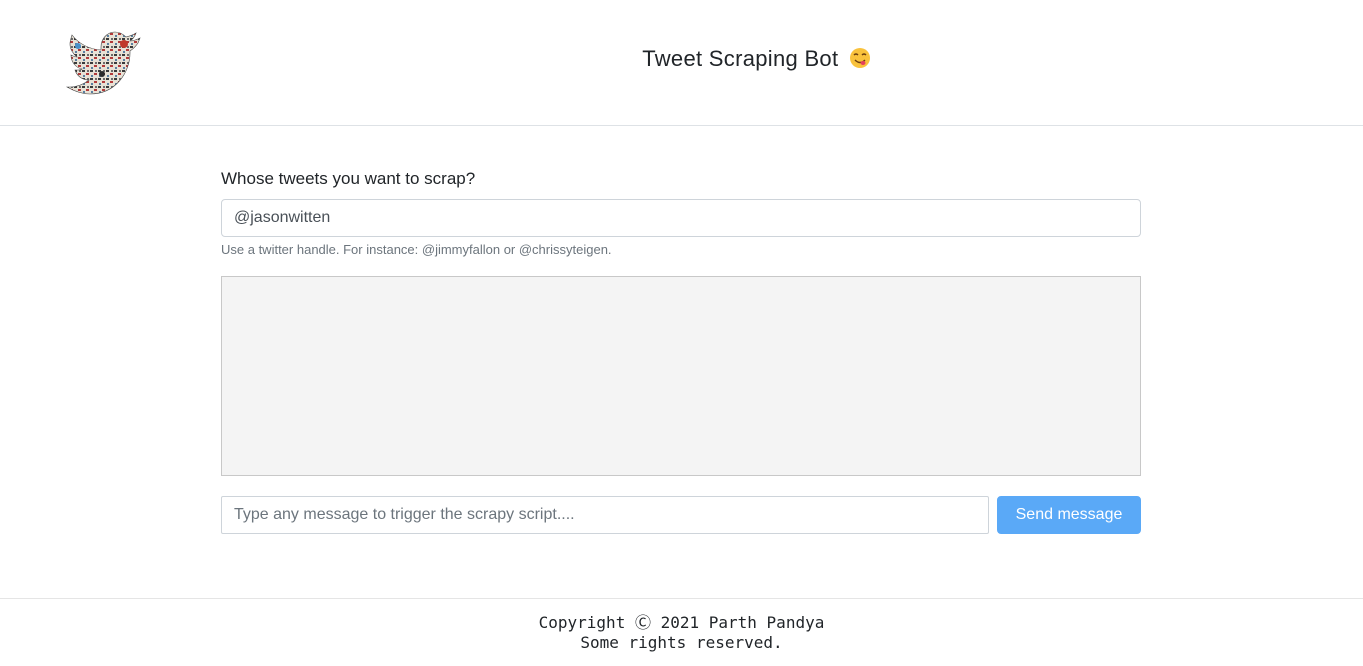 The width and height of the screenshot is (1363, 666). What do you see at coordinates (681, 642) in the screenshot?
I see `rights-text: Some rights reserved.` at bounding box center [681, 642].